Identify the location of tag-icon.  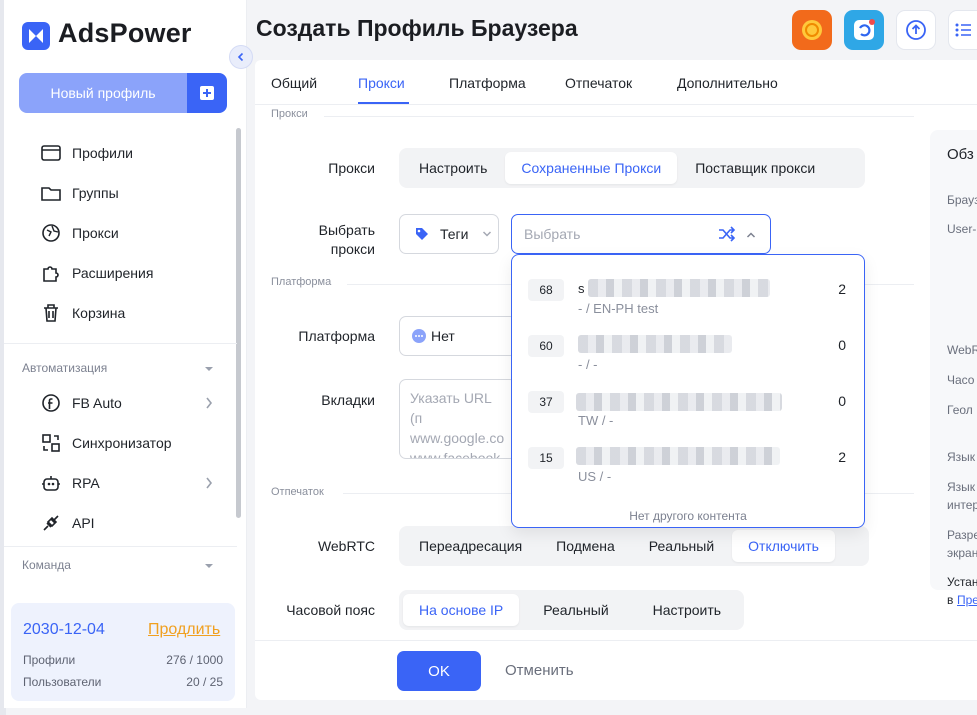
(422, 234).